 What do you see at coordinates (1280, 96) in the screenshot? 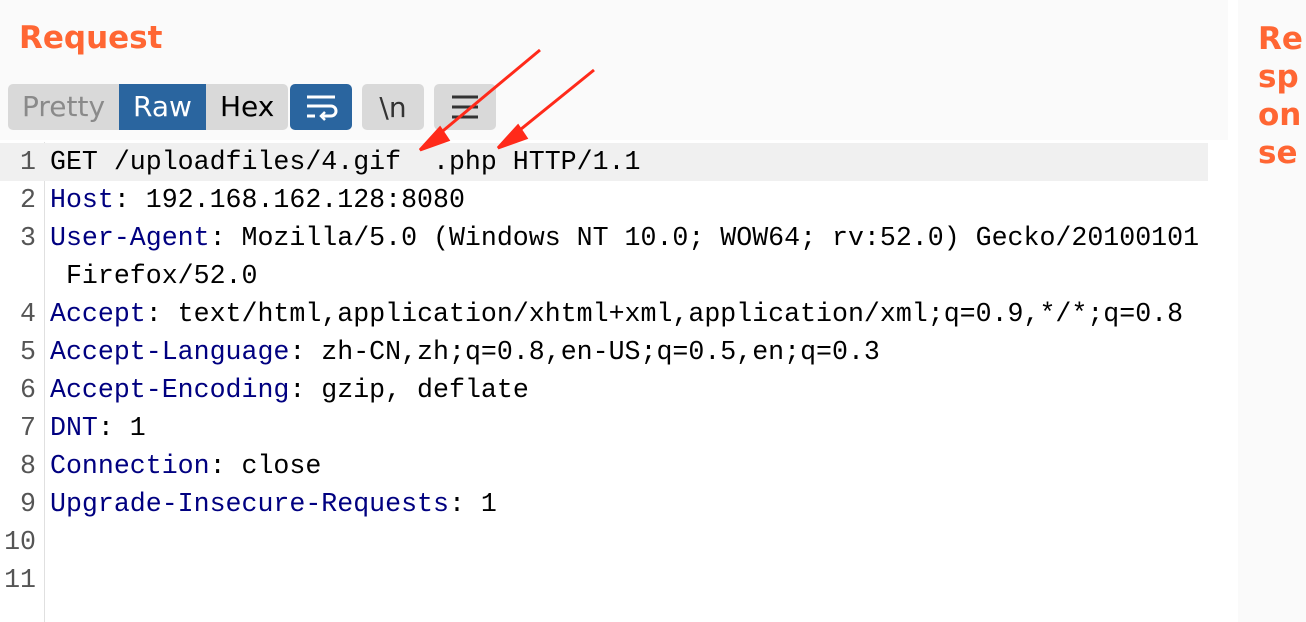
I see `response-title: Response` at bounding box center [1280, 96].